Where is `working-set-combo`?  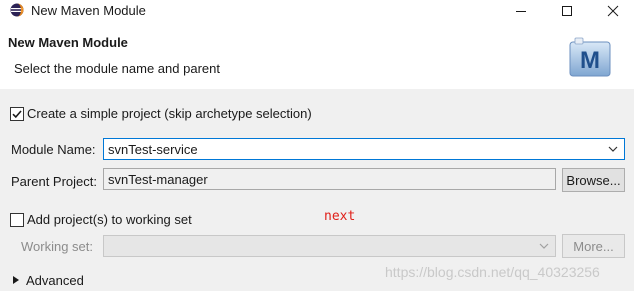 working-set-combo is located at coordinates (329, 246).